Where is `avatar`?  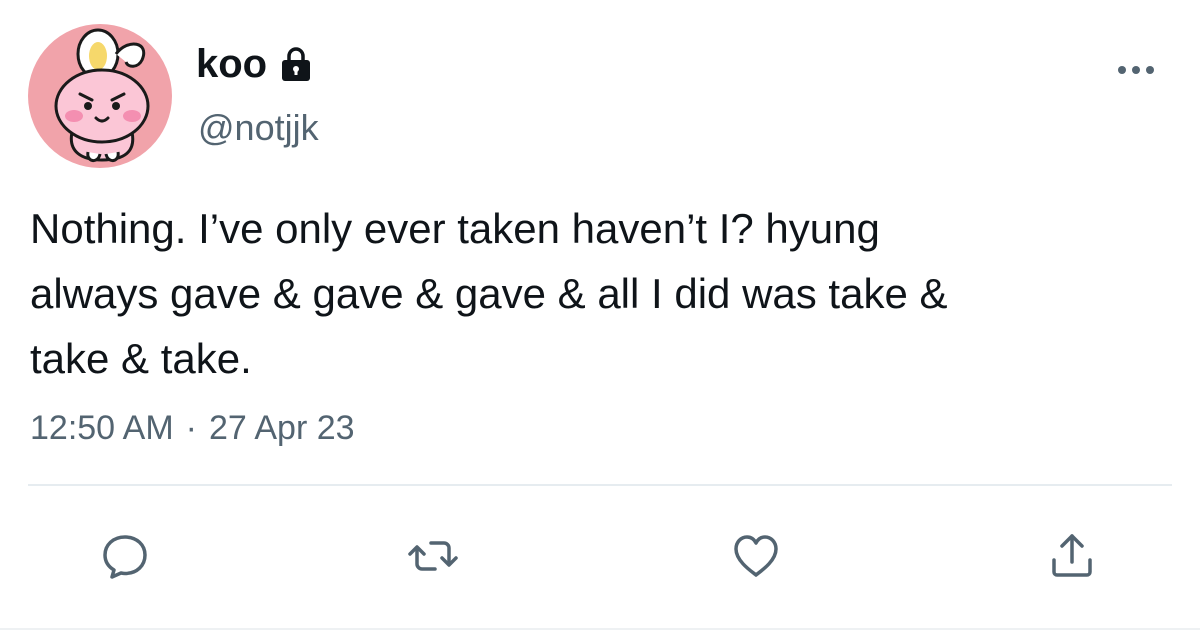
avatar is located at coordinates (100, 96).